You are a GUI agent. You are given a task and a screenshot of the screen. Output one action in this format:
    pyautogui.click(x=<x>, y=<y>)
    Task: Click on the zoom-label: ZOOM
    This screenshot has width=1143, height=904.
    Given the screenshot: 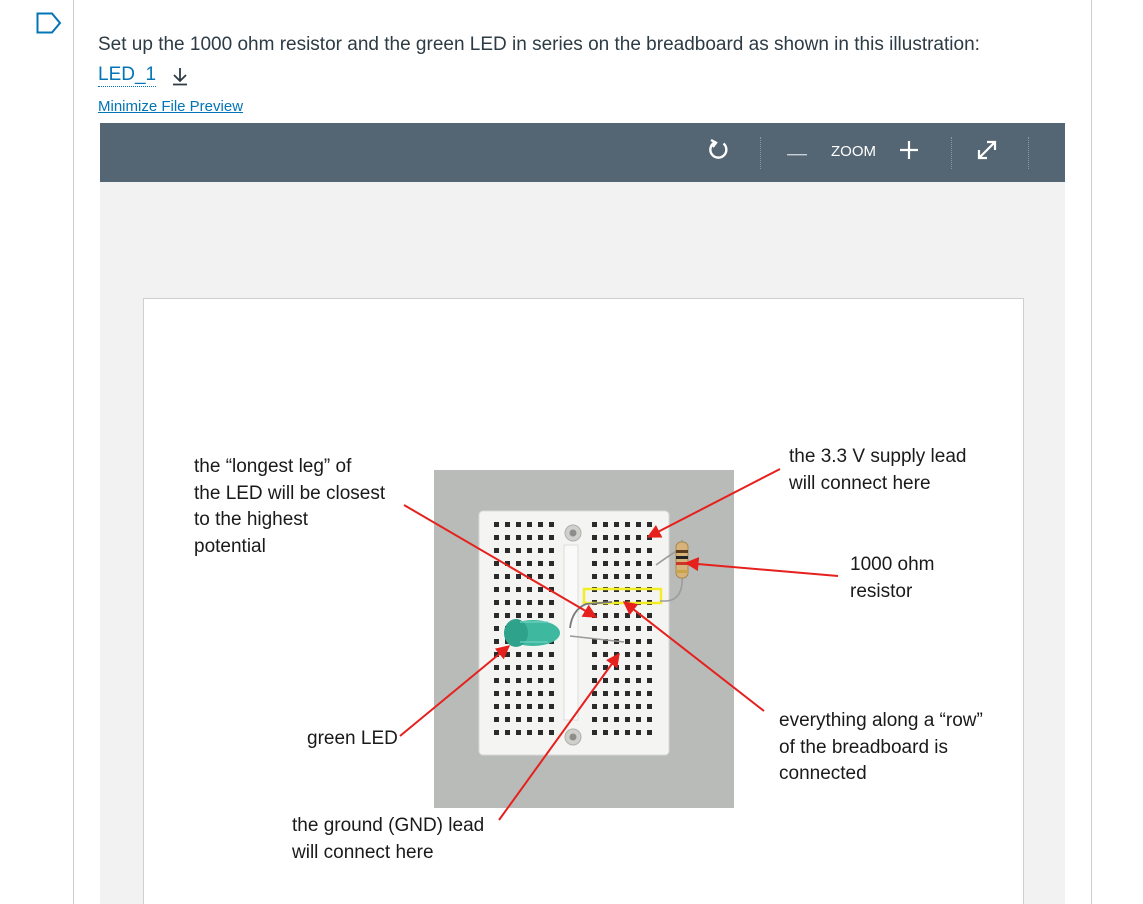 What is the action you would take?
    pyautogui.click(x=853, y=151)
    